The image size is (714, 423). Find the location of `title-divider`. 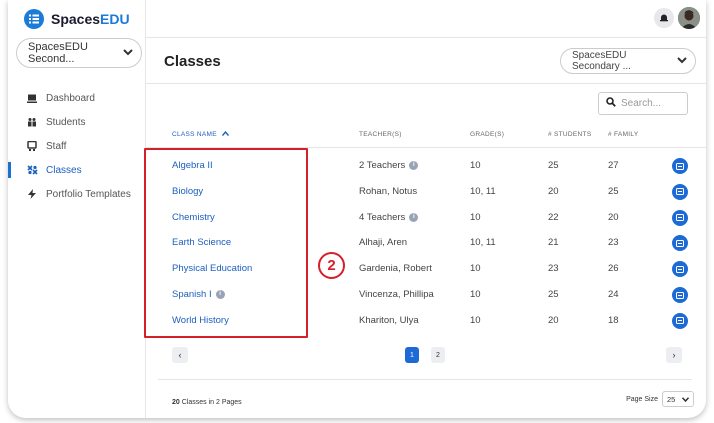

title-divider is located at coordinates (426, 83).